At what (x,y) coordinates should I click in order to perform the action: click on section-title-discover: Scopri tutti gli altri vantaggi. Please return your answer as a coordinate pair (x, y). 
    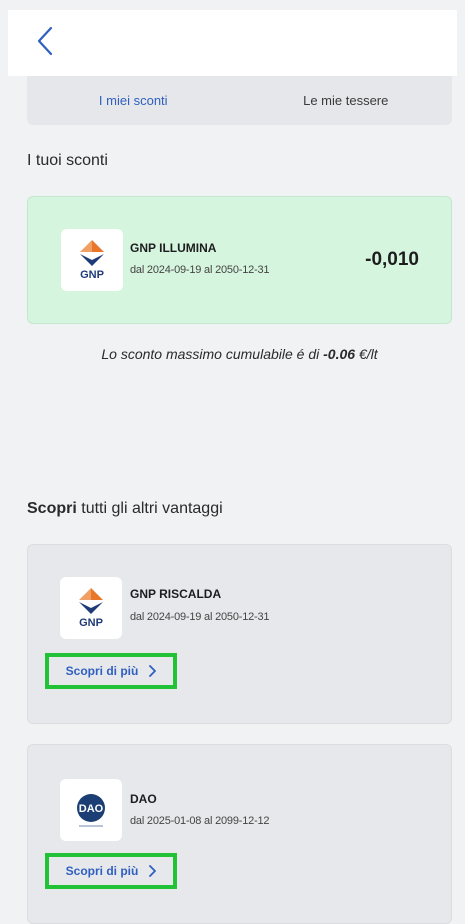
    Looking at the image, I should click on (125, 509).